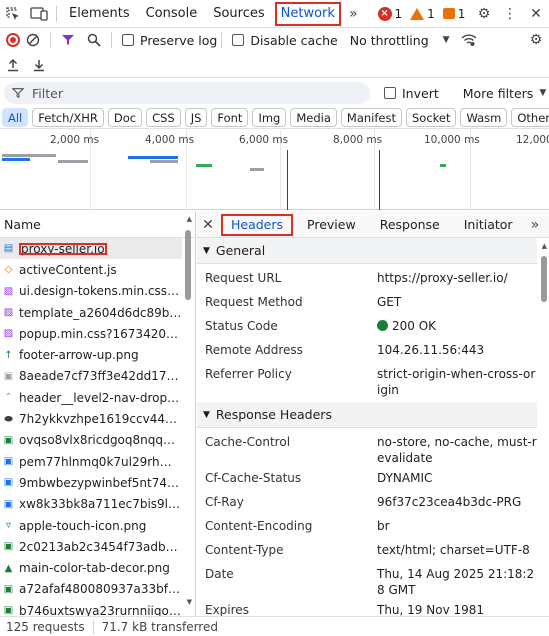 The width and height of the screenshot is (549, 636). Describe the element at coordinates (240, 250) in the screenshot. I see `general-section-title: General` at that location.